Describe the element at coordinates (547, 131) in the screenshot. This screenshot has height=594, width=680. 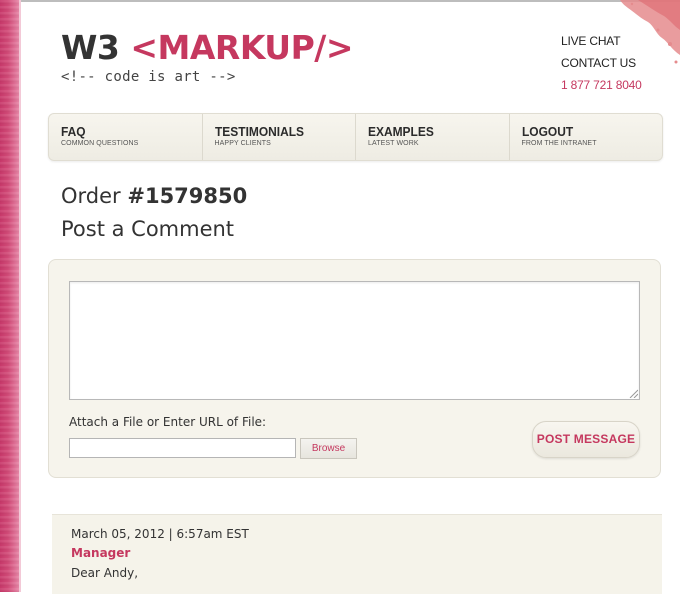
I see `nav-item-label: LOGOUT` at that location.